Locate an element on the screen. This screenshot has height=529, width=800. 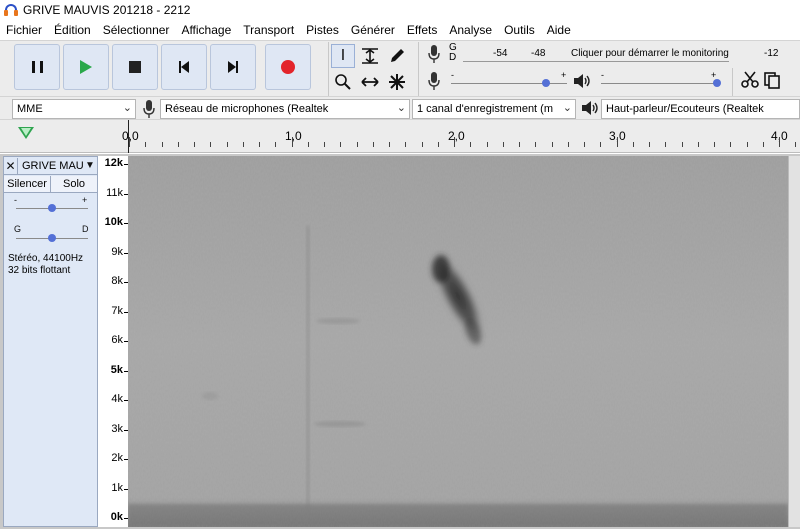
mute-button: Silencer is located at coordinates (27, 184).